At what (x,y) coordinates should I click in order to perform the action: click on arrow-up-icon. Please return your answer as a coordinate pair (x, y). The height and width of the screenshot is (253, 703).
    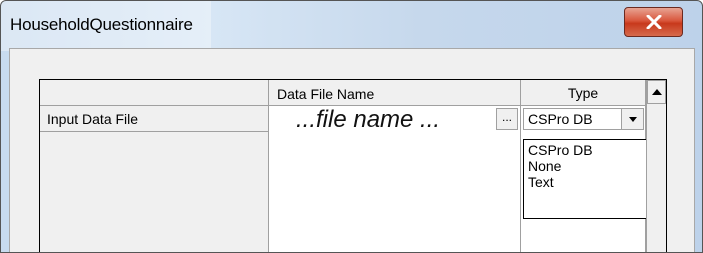
    Looking at the image, I should click on (656, 92).